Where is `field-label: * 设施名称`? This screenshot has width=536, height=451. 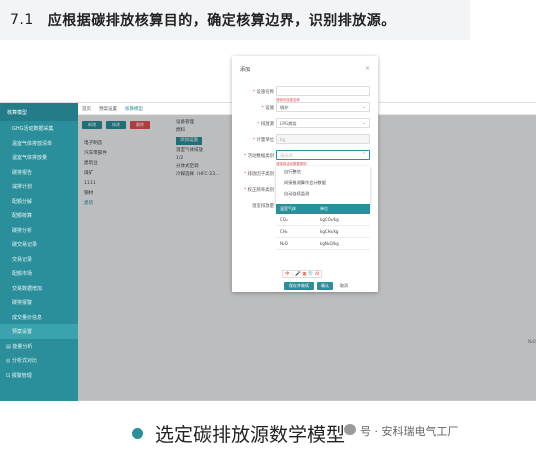 field-label: * 设施名称 is located at coordinates (263, 92).